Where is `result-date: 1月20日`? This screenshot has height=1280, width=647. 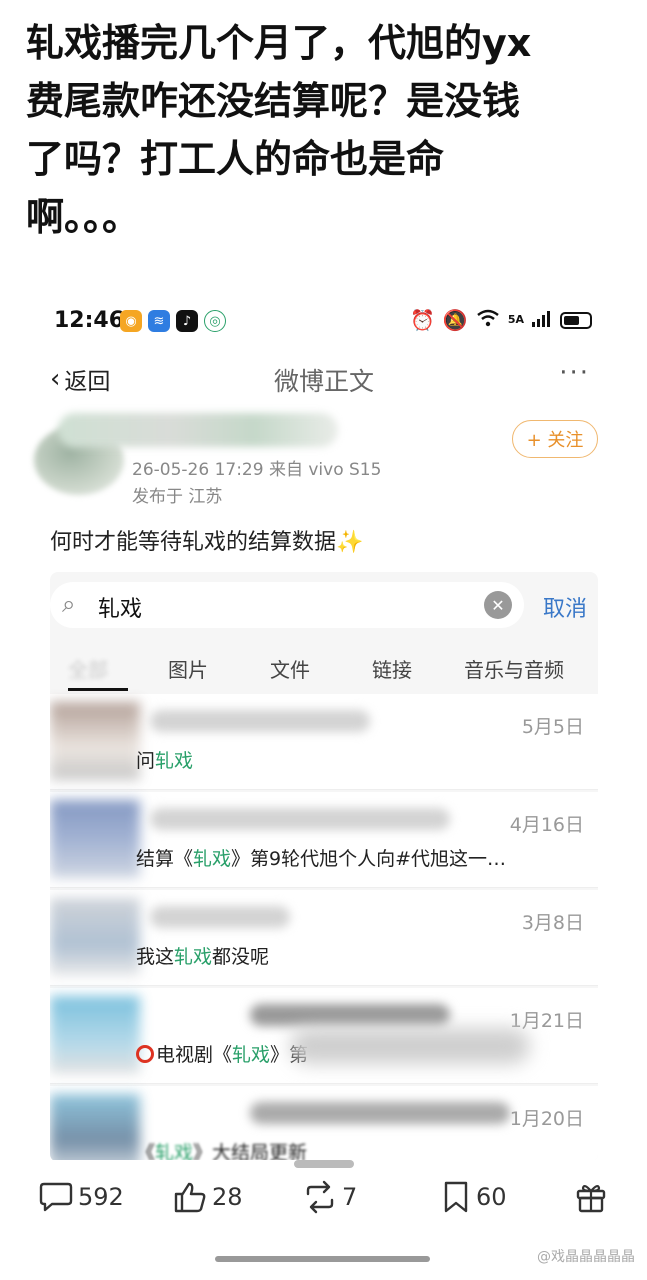
result-date: 1月20日 is located at coordinates (546, 1119).